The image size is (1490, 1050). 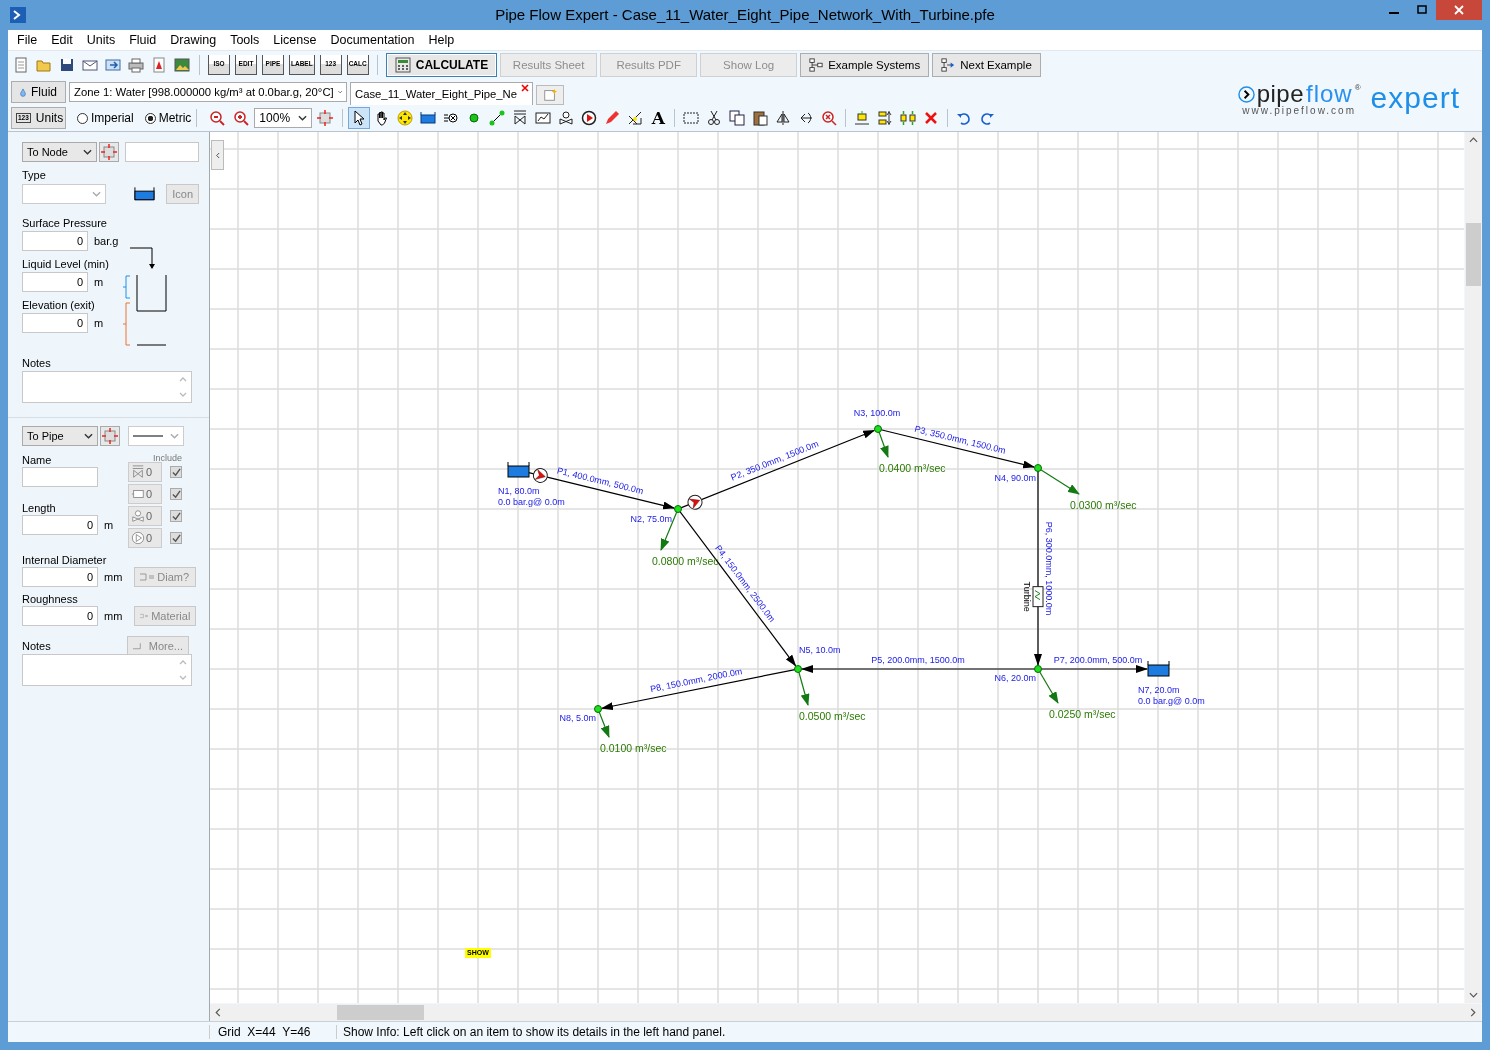 What do you see at coordinates (948, 65) in the screenshot?
I see `network-arrow-icon` at bounding box center [948, 65].